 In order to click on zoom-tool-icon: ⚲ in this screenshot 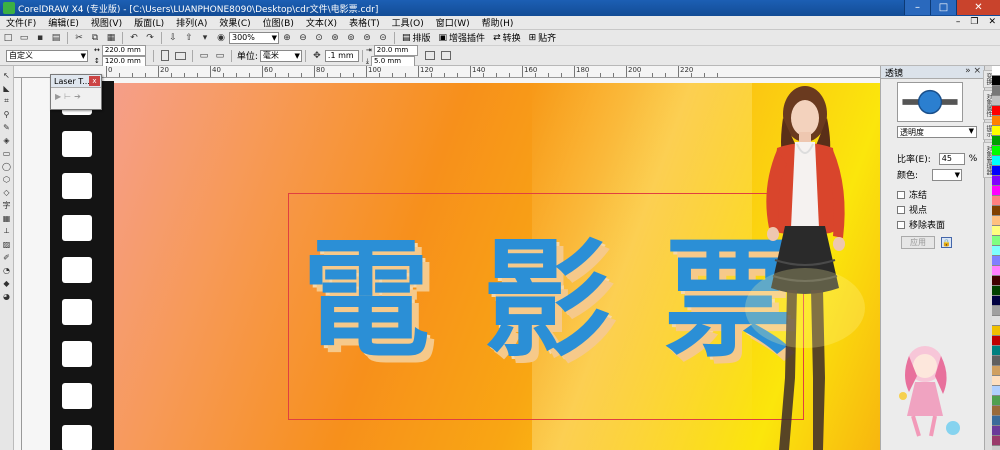, I will do `click(6, 114)`.